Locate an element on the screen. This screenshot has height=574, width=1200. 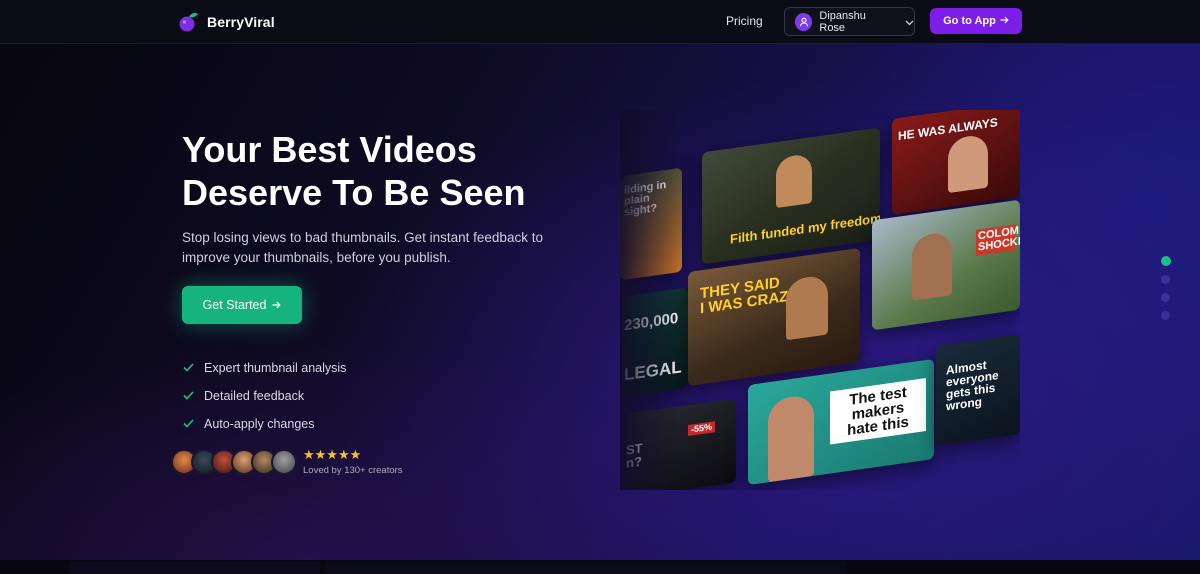
star-rating: ★★★★★ is located at coordinates (332, 454).